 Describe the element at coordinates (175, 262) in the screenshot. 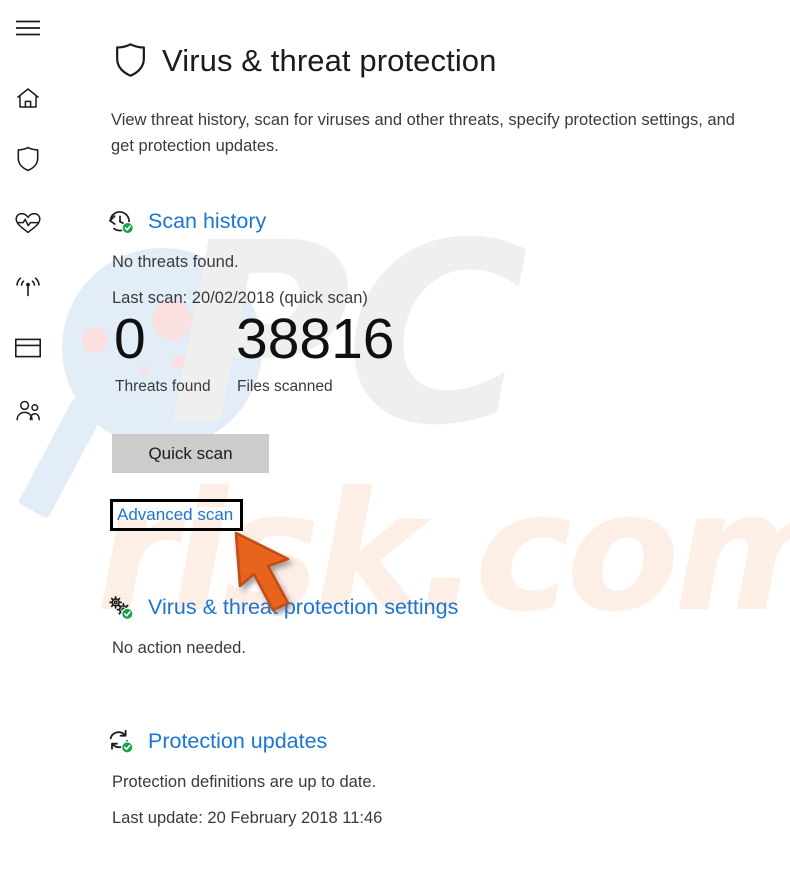

I see `scan-history-status: No threats found.` at that location.